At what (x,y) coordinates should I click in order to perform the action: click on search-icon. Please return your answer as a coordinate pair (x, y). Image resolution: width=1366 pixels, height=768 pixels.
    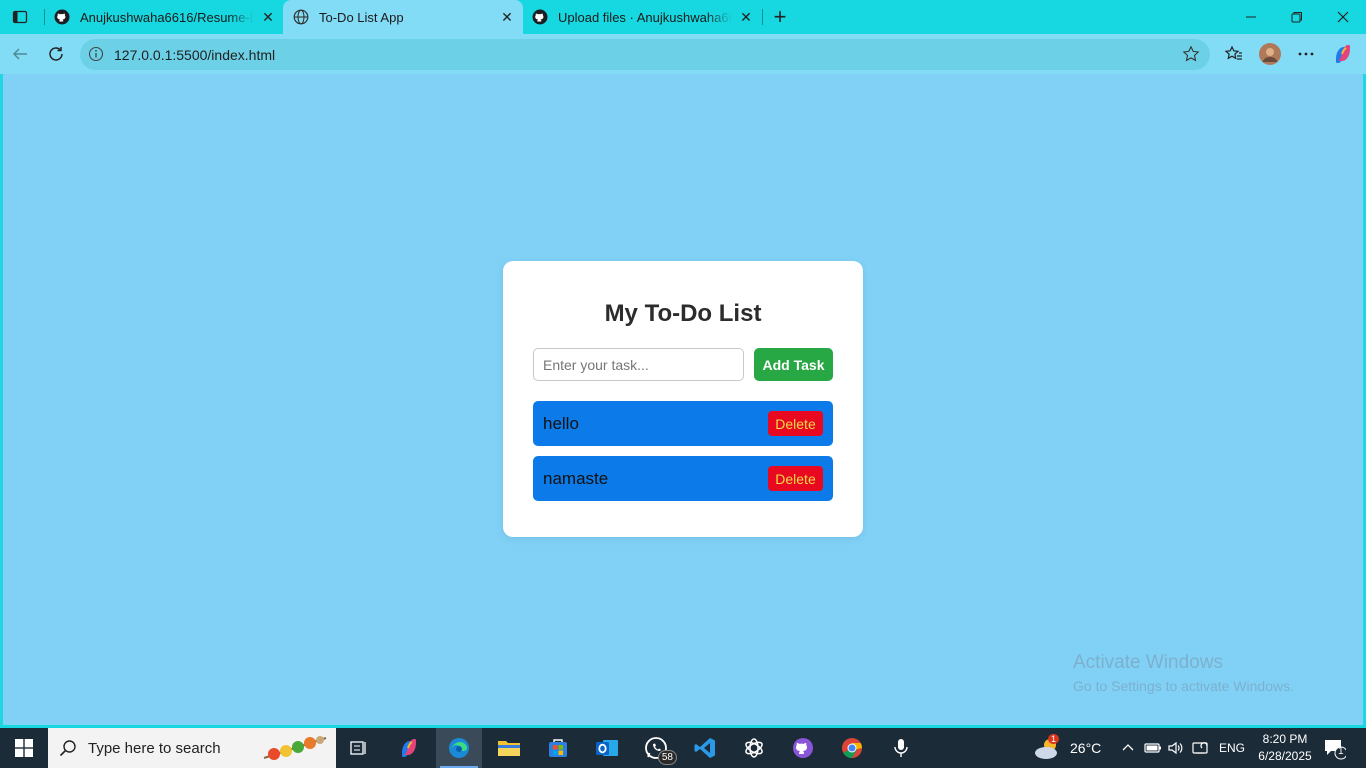
    Looking at the image, I should click on (68, 748).